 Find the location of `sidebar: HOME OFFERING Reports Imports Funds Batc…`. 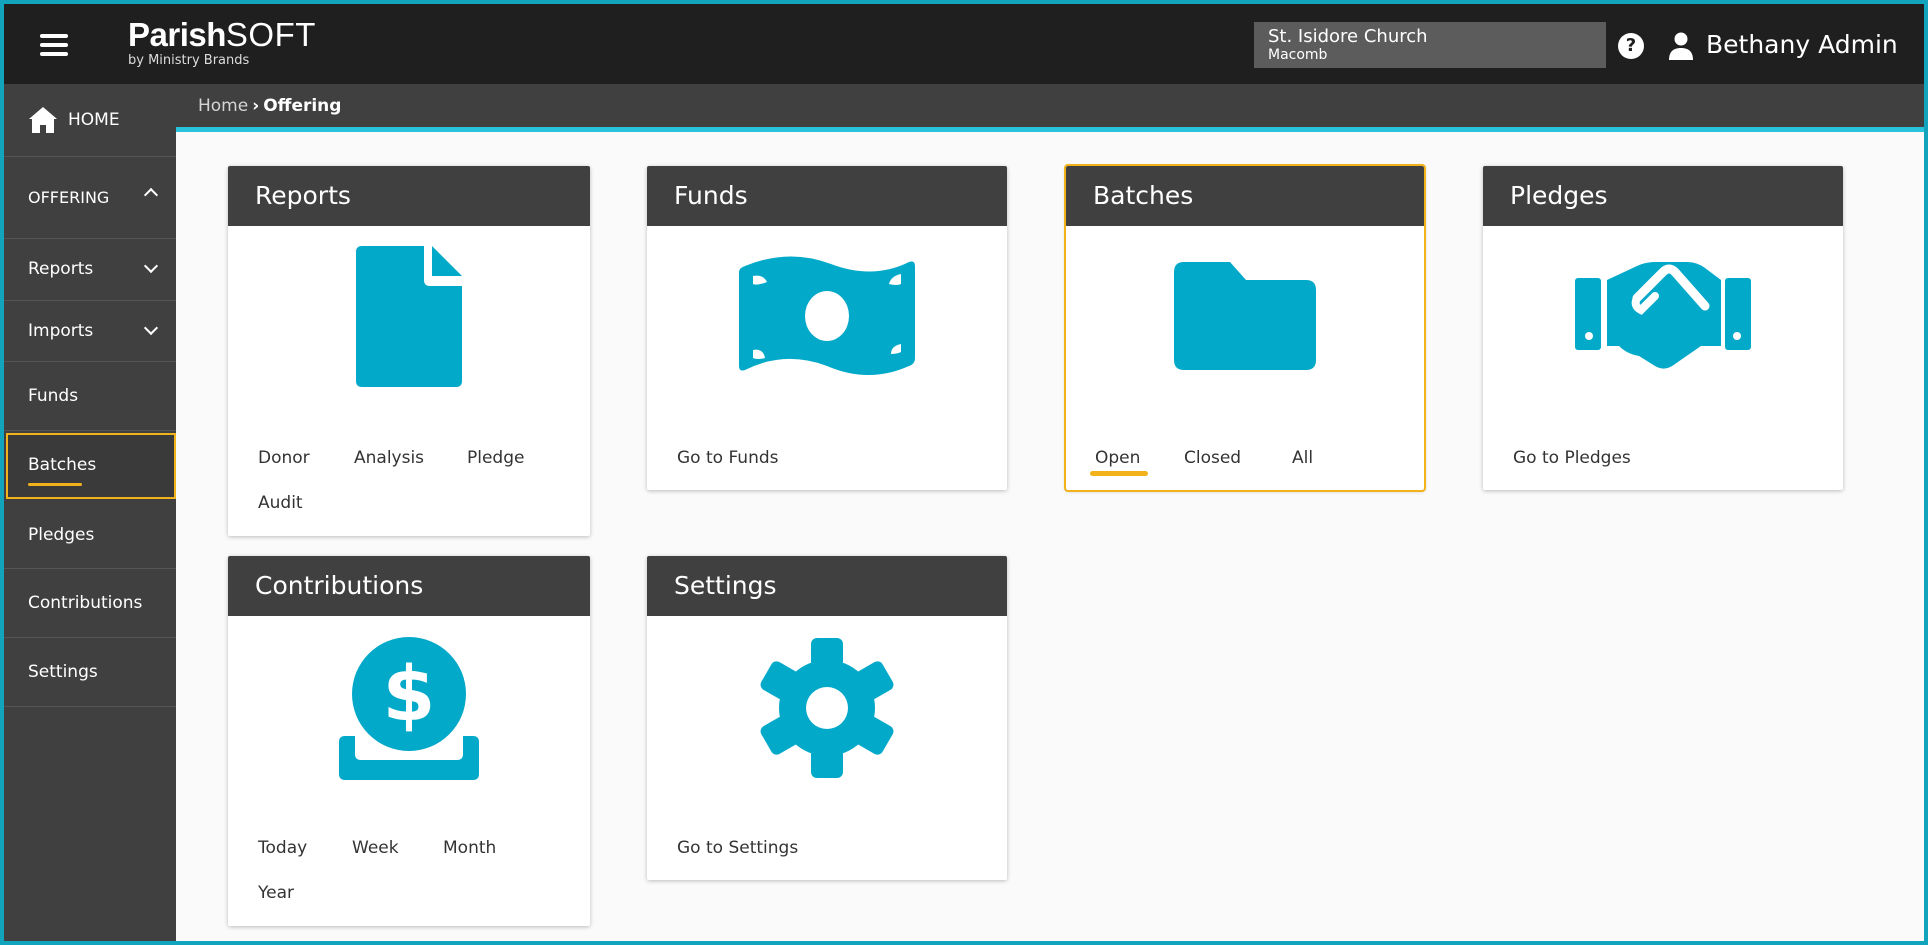

sidebar: HOME OFFERING Reports Imports Funds Batc… is located at coordinates (90, 512).